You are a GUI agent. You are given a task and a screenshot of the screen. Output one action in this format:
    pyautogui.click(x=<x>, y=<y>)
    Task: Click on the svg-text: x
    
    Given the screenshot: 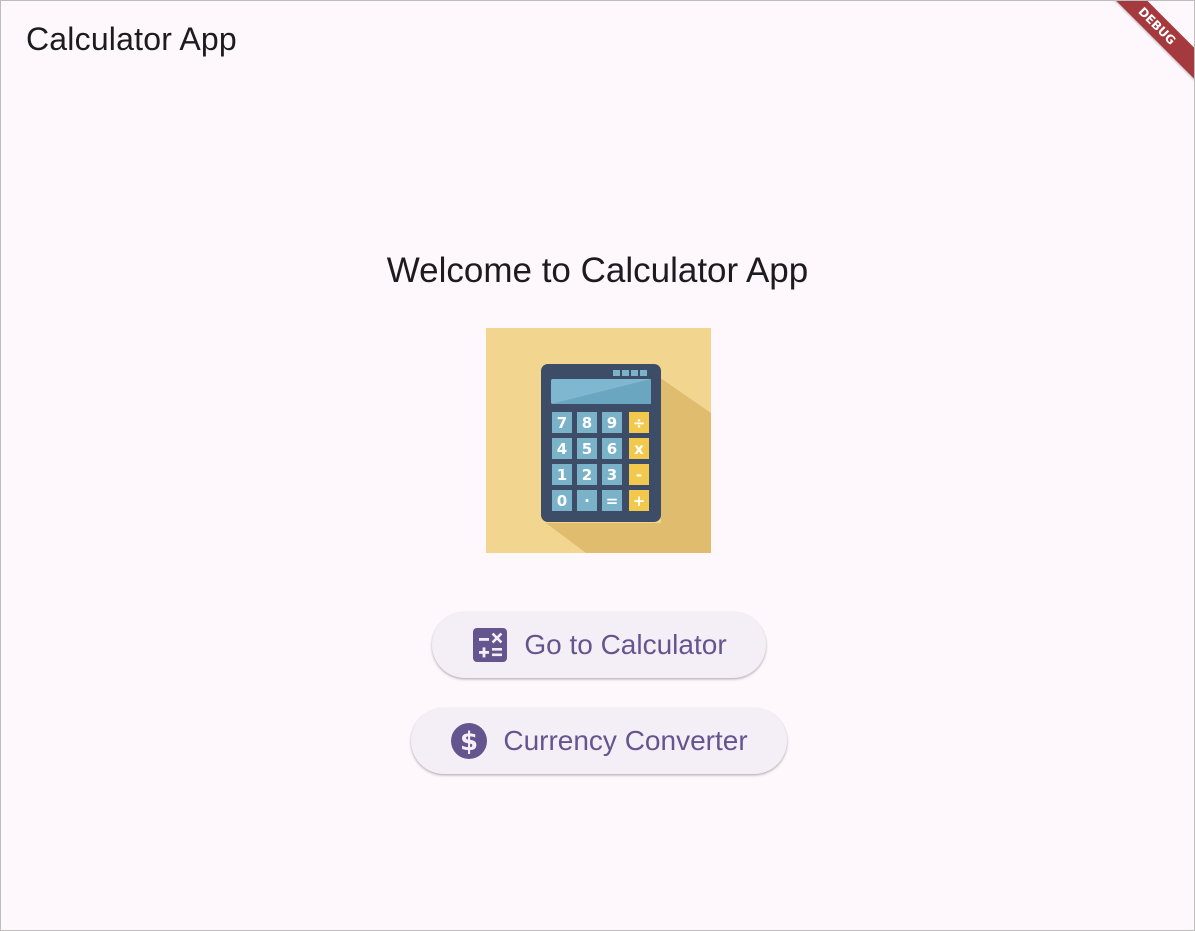 What is the action you would take?
    pyautogui.click(x=639, y=449)
    